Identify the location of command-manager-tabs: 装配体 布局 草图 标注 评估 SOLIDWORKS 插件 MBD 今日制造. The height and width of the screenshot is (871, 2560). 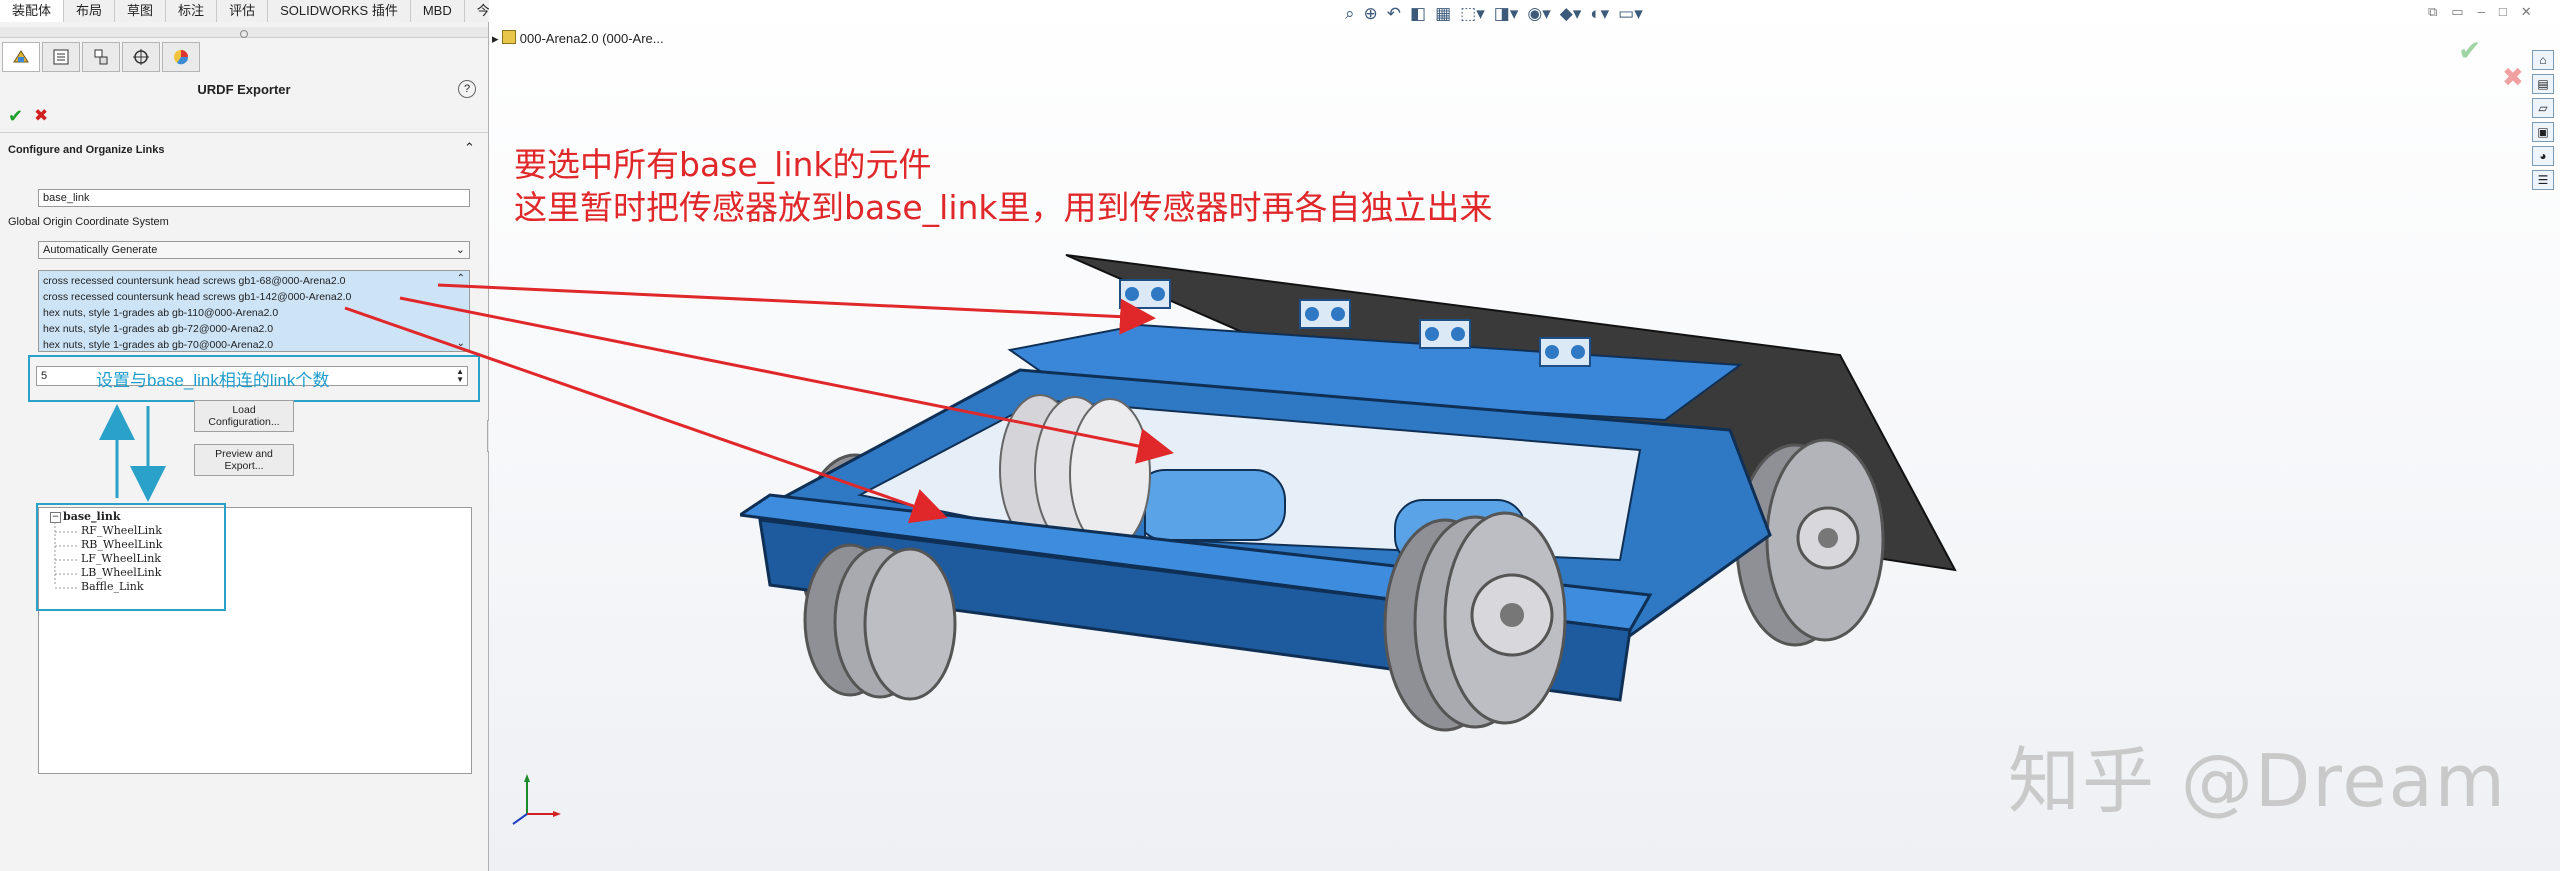
(271, 11).